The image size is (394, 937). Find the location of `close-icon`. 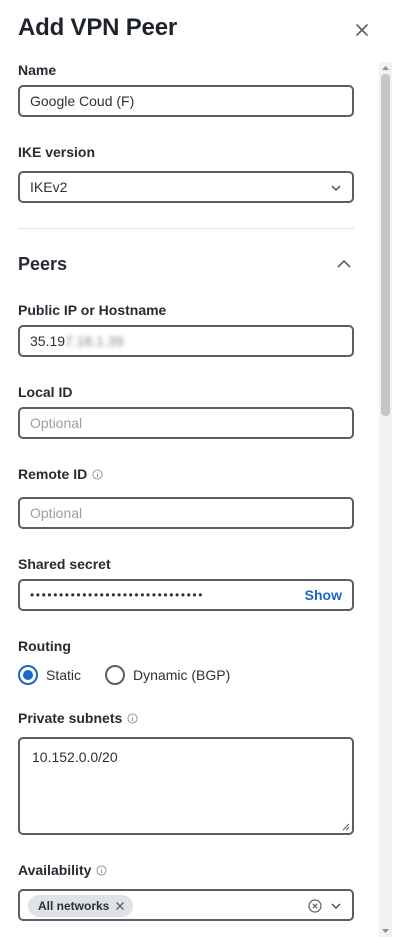

close-icon is located at coordinates (362, 30).